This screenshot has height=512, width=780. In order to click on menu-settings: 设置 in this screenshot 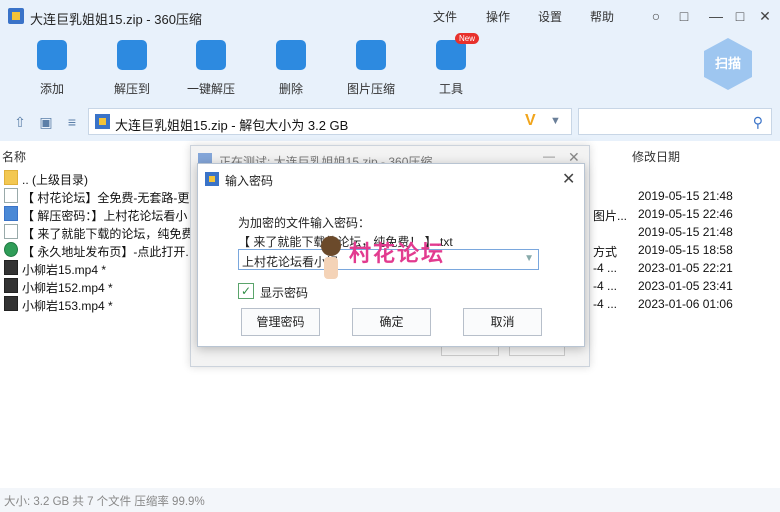, I will do `click(550, 16)`.